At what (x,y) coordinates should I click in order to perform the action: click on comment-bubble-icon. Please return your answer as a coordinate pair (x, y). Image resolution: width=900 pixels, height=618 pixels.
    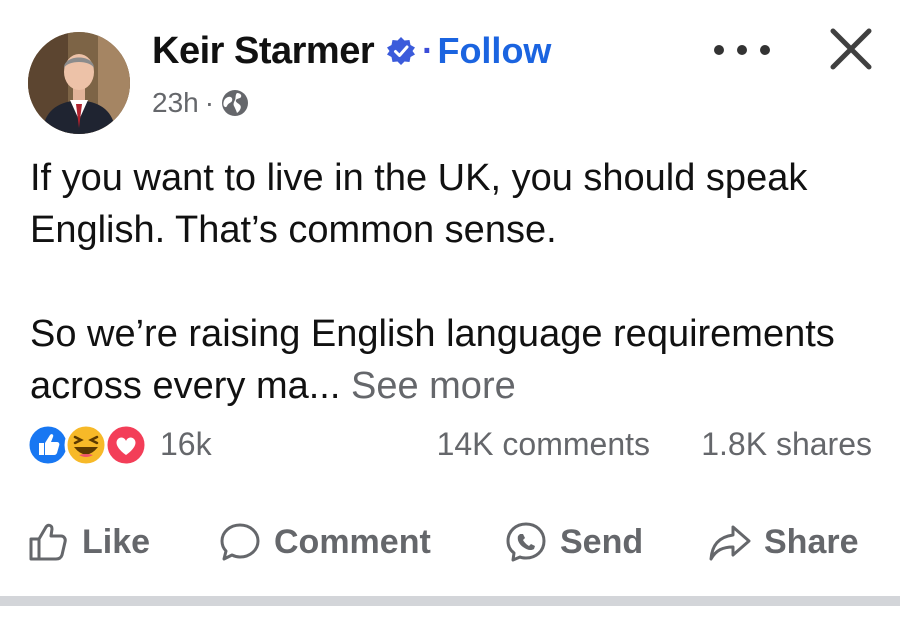
    Looking at the image, I should click on (240, 542).